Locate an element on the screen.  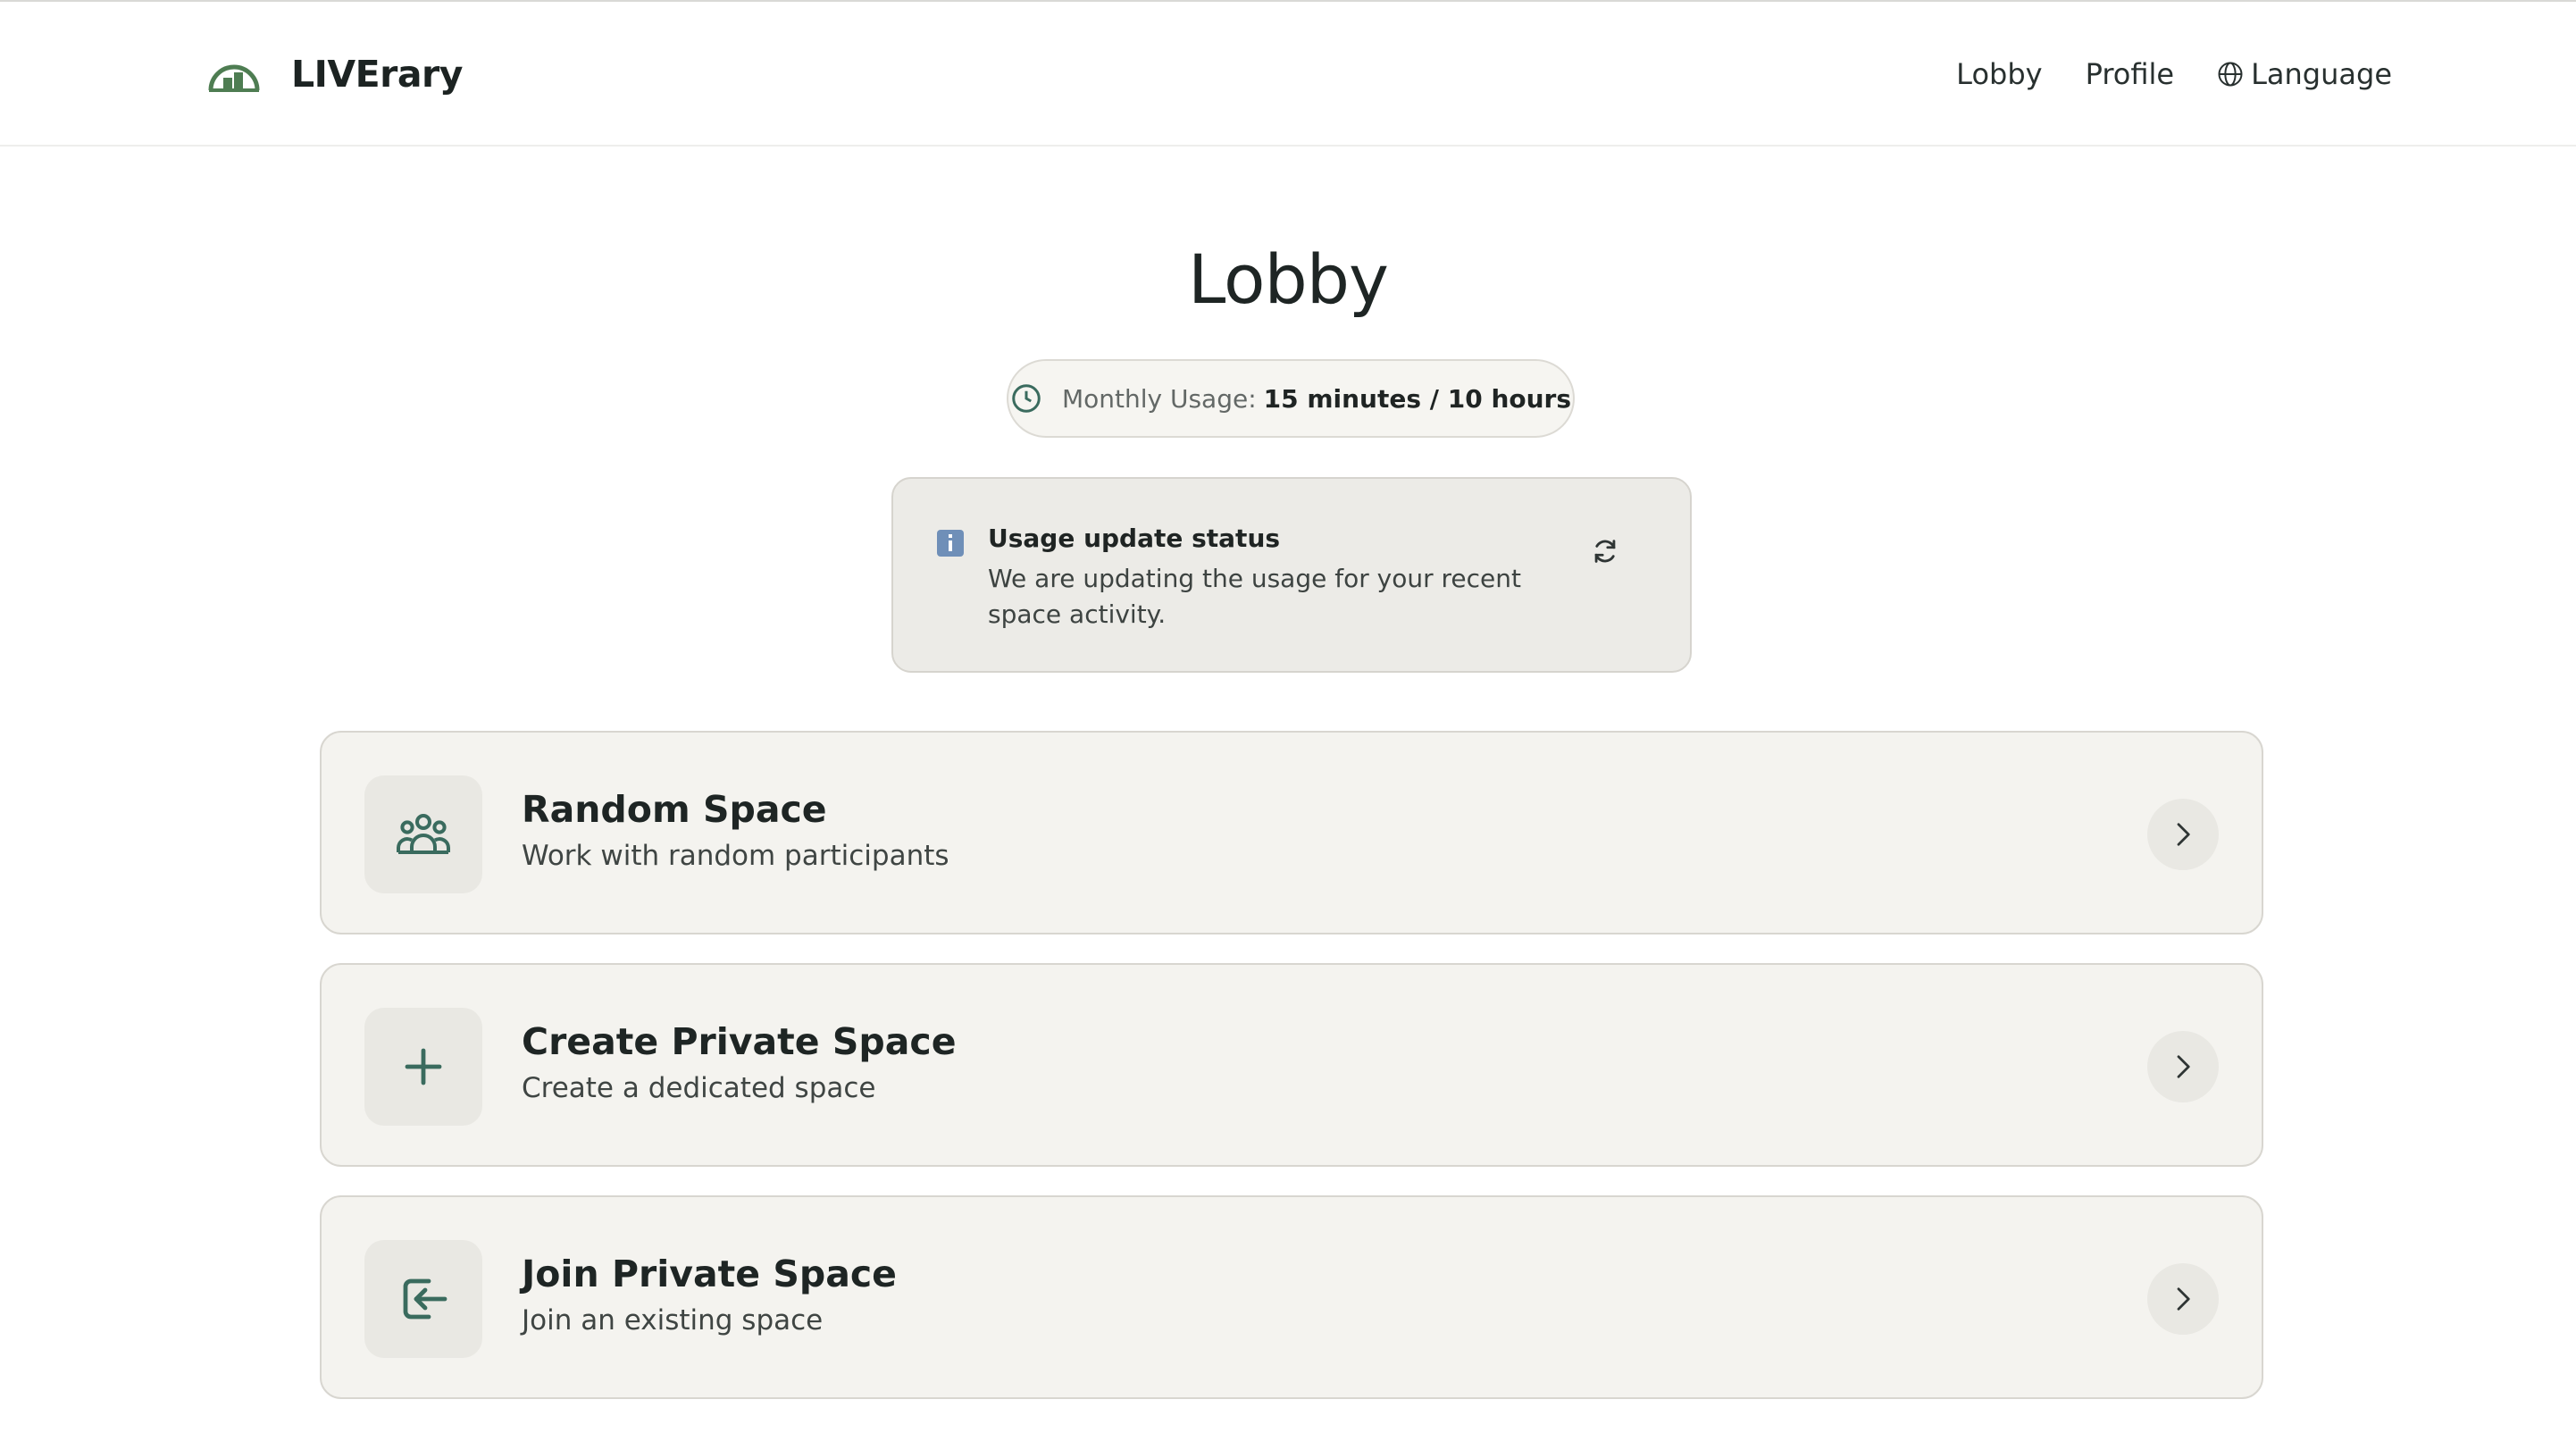
plus-icon is located at coordinates (424, 1067).